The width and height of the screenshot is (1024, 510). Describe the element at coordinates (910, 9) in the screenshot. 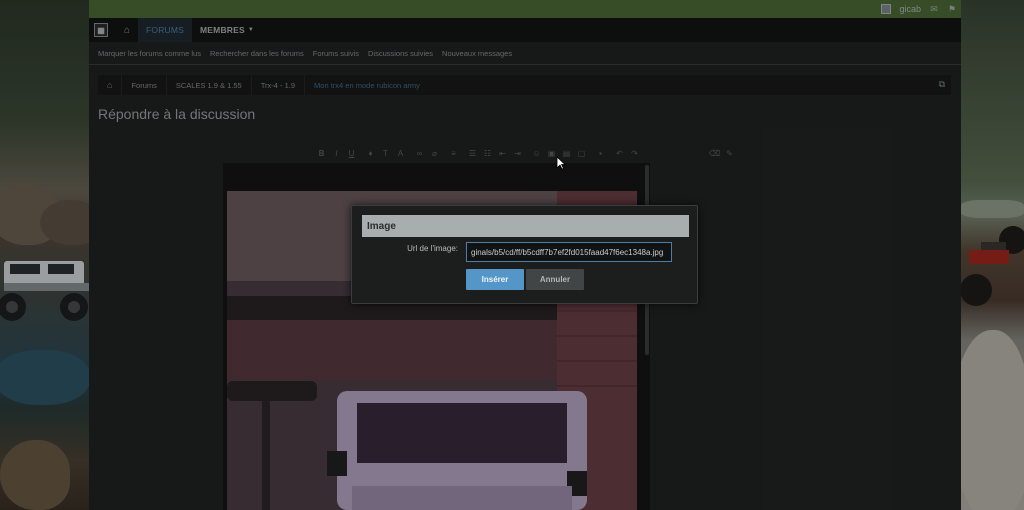

I see `username-link: gicab` at that location.